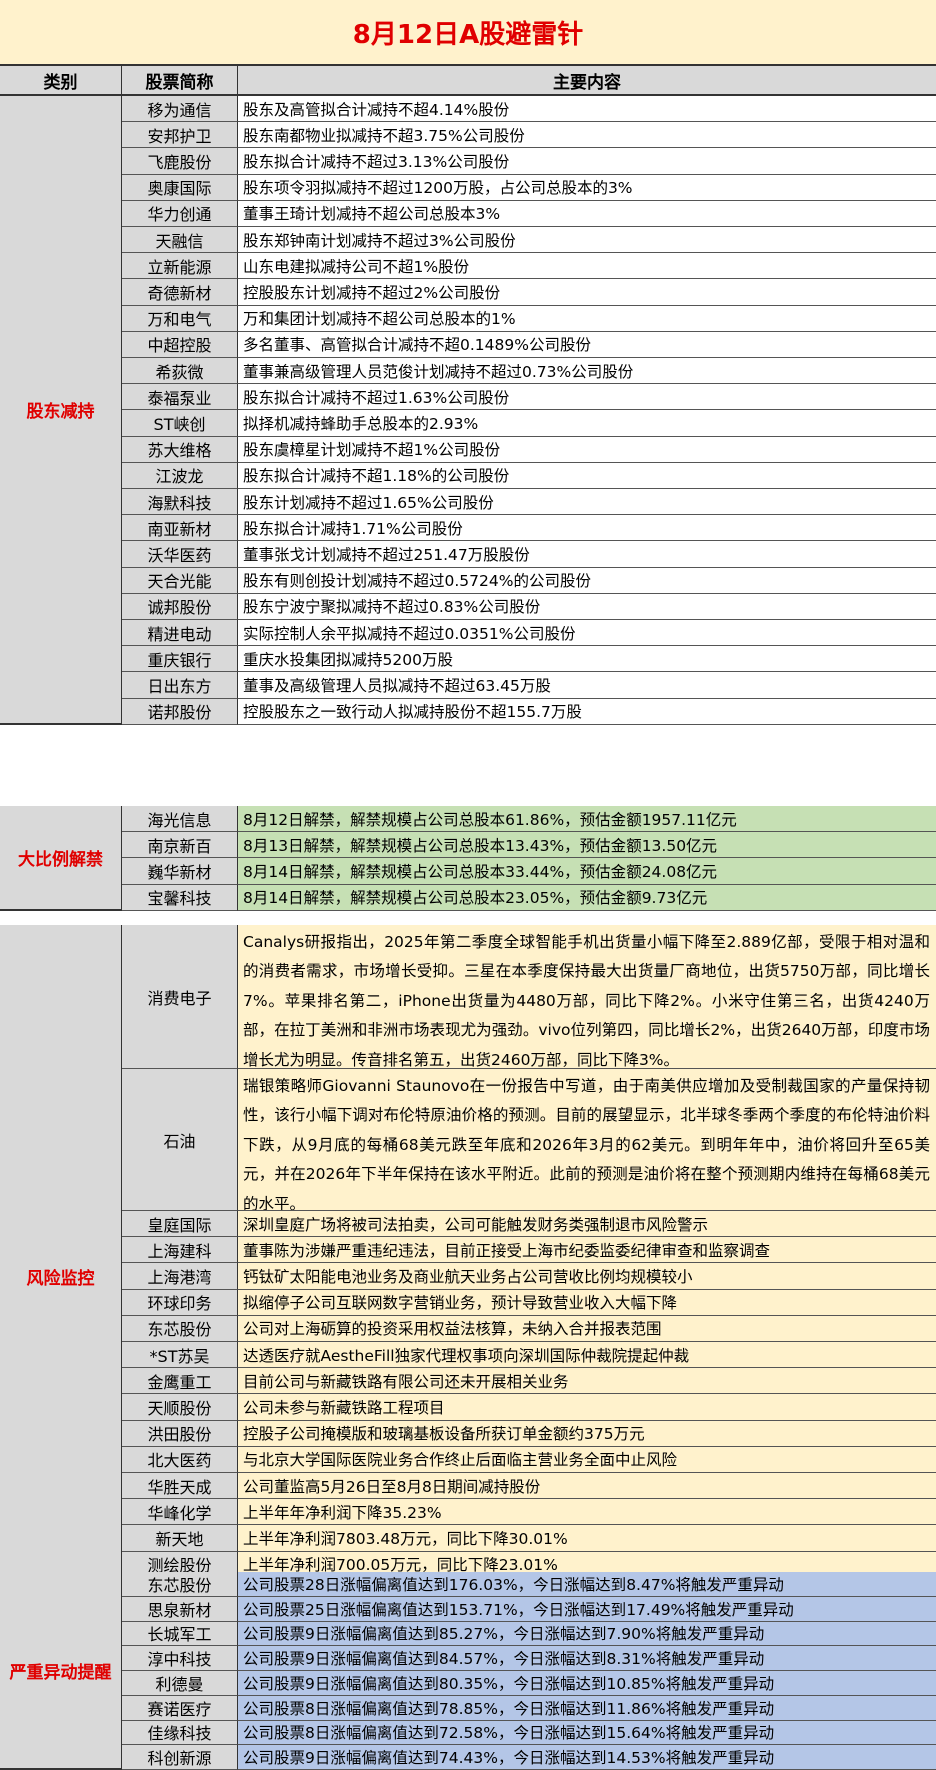  I want to click on header-stock-name: 股票简称, so click(180, 81).